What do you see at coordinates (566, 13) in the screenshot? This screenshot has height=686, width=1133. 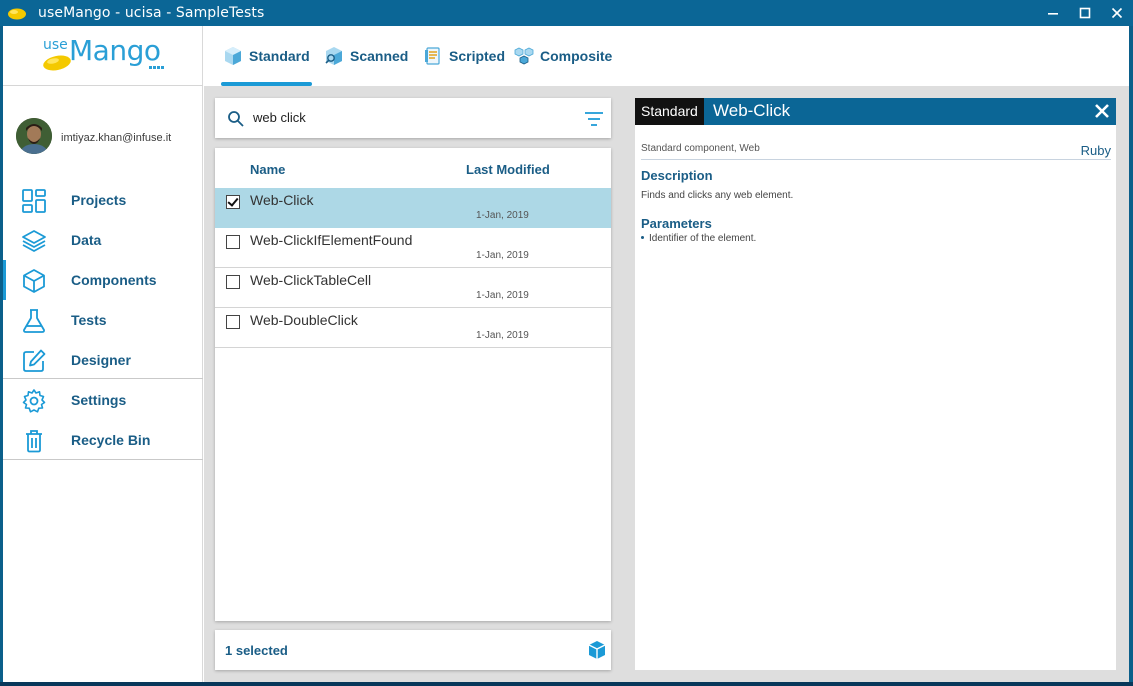 I see `title-bar: useMango - ucisa - SampleTests` at bounding box center [566, 13].